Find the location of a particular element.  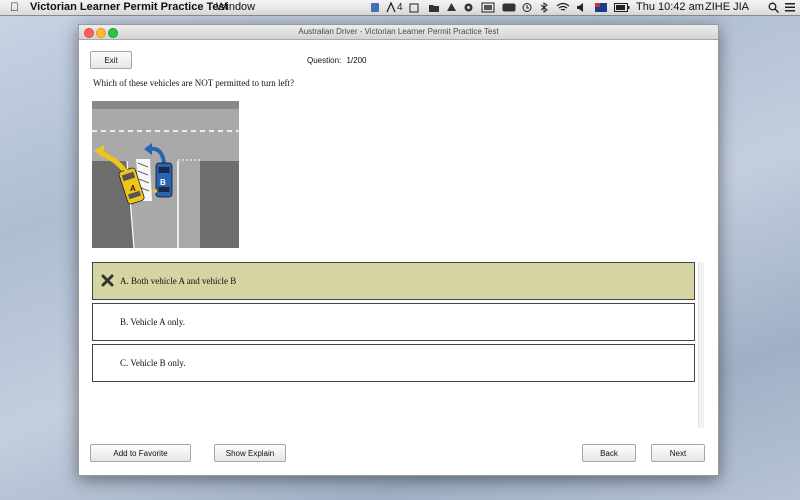

counter-value: 1/200 is located at coordinates (356, 60).